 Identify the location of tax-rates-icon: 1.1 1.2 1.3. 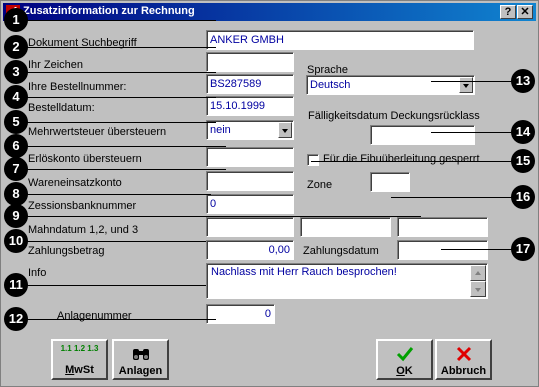
(79, 354).